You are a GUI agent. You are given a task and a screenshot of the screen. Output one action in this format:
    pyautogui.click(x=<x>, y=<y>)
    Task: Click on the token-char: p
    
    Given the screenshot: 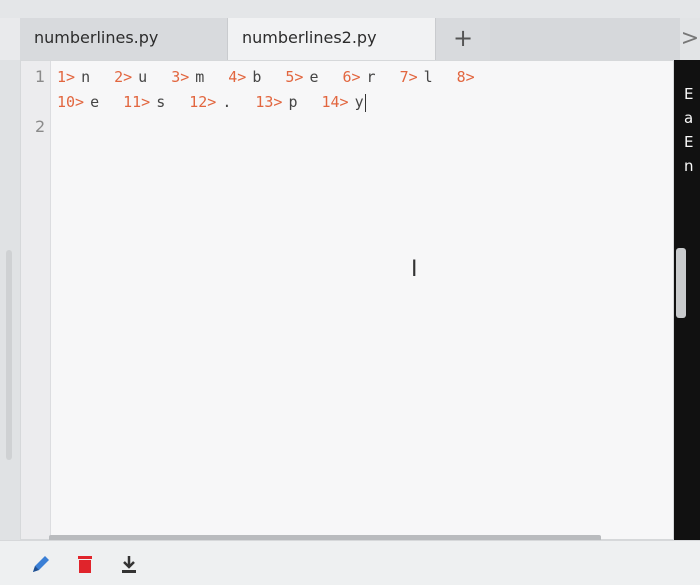 What is the action you would take?
    pyautogui.click(x=293, y=102)
    